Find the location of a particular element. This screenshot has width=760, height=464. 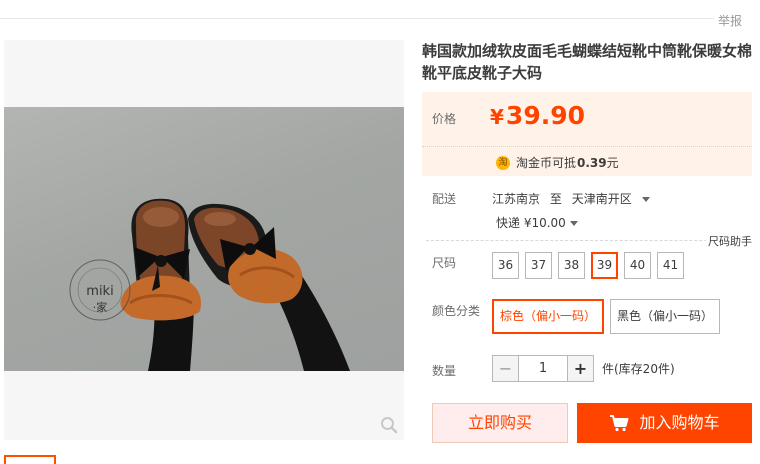

svg-text: ·家 is located at coordinates (100, 307).